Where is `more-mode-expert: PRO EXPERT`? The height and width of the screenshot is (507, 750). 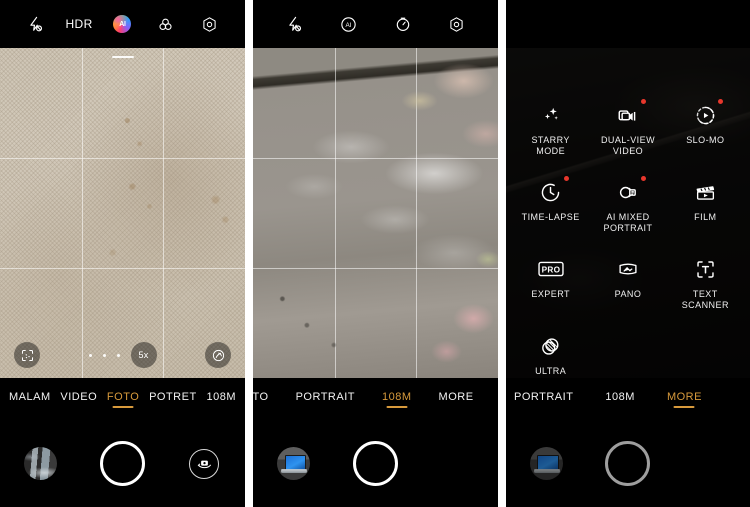
more-mode-expert: PRO EXPERT is located at coordinates (550, 294).